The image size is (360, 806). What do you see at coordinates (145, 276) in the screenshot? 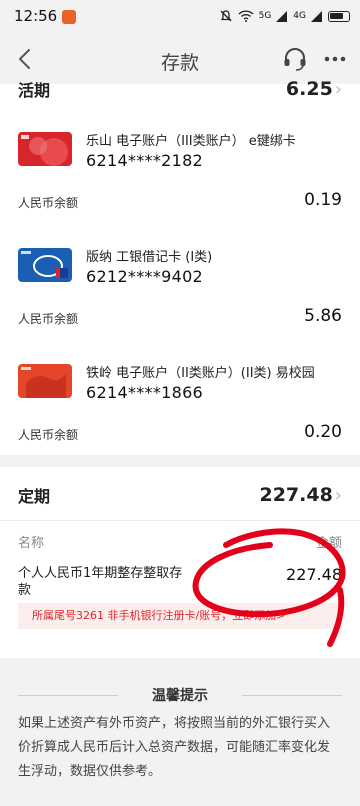
I see `account-number: 6212****9402` at bounding box center [145, 276].